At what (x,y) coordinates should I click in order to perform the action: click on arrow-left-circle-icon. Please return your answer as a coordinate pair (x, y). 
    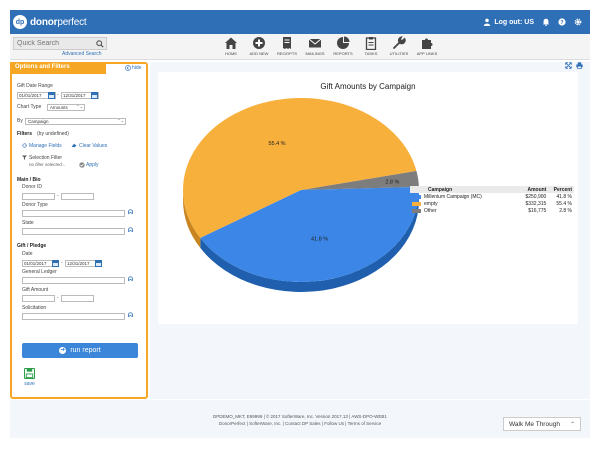
    Looking at the image, I should click on (128, 68).